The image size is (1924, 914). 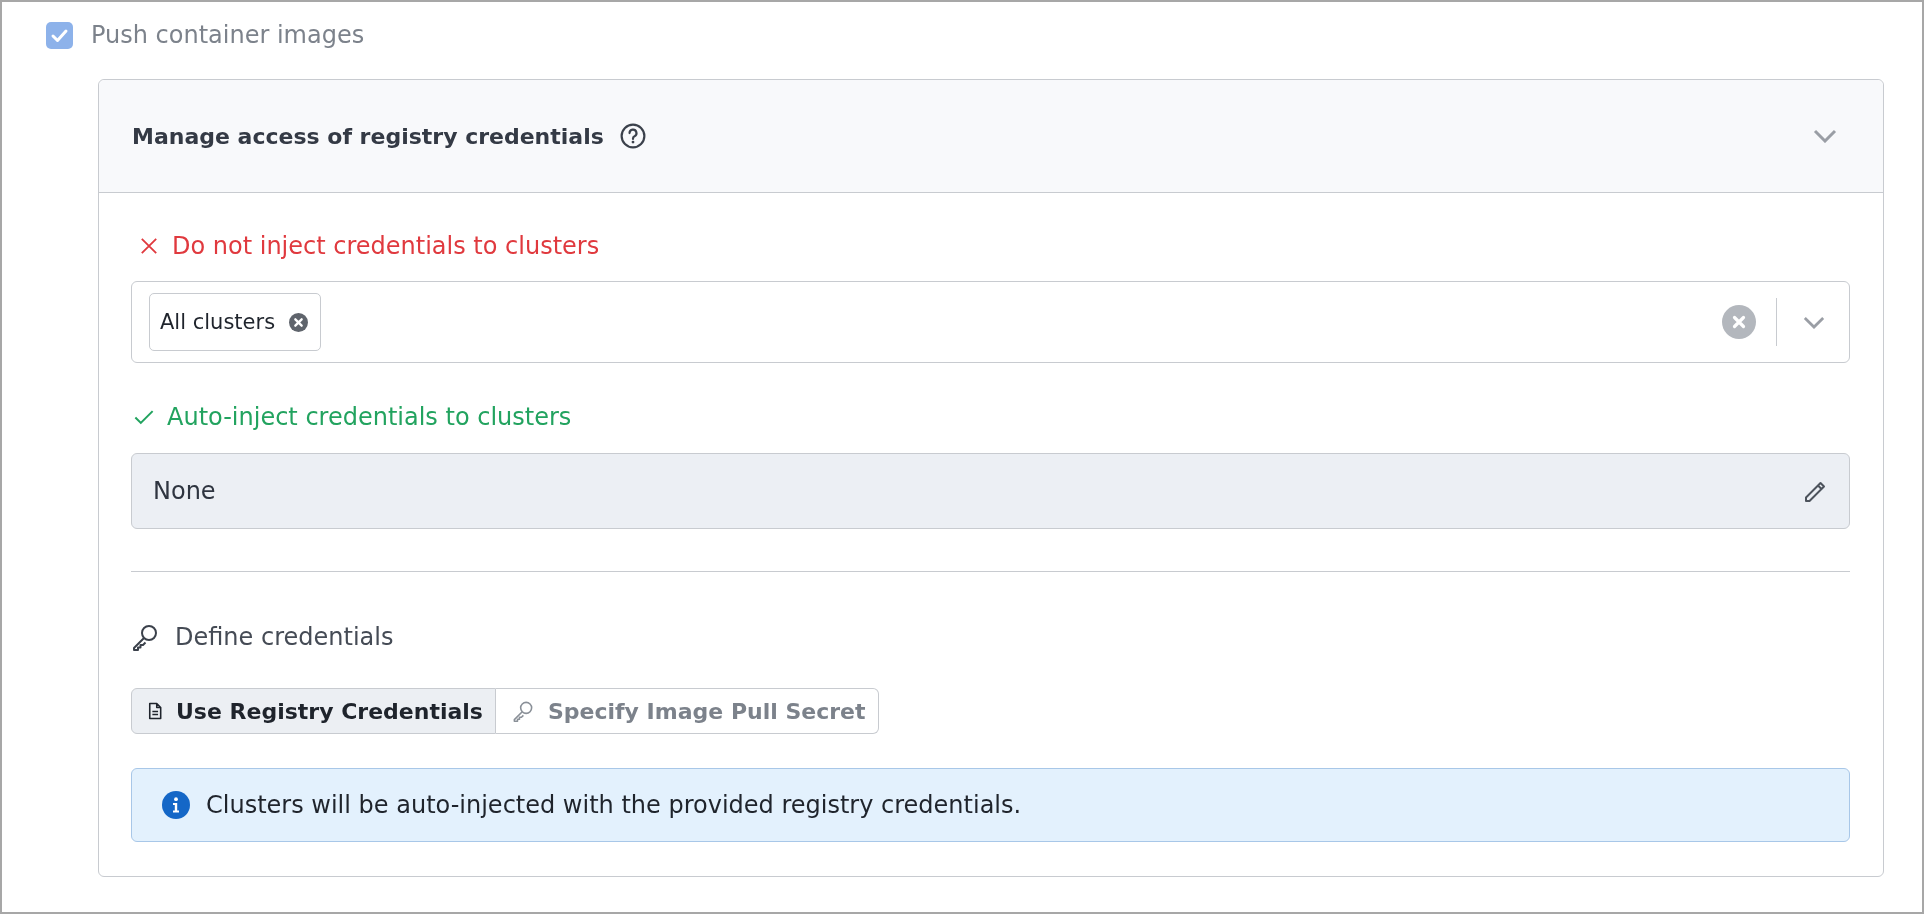 What do you see at coordinates (386, 246) in the screenshot?
I see `rule-label: Do not inject credentials to clusters` at bounding box center [386, 246].